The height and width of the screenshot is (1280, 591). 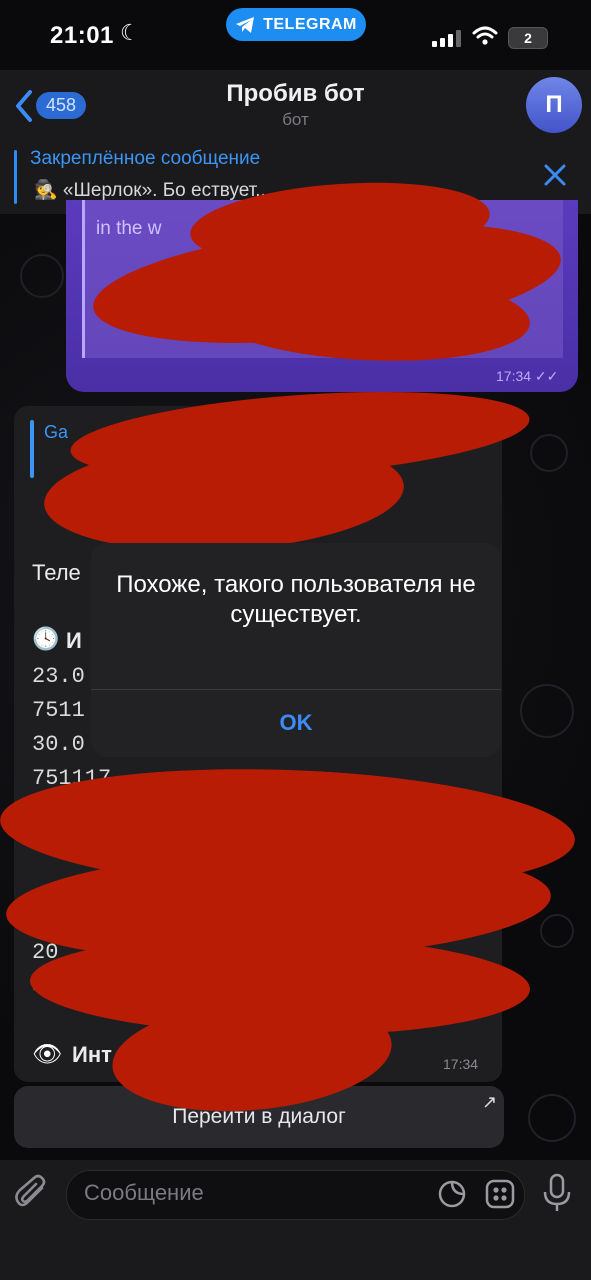 What do you see at coordinates (245, 24) in the screenshot?
I see `telegram-plane-icon` at bounding box center [245, 24].